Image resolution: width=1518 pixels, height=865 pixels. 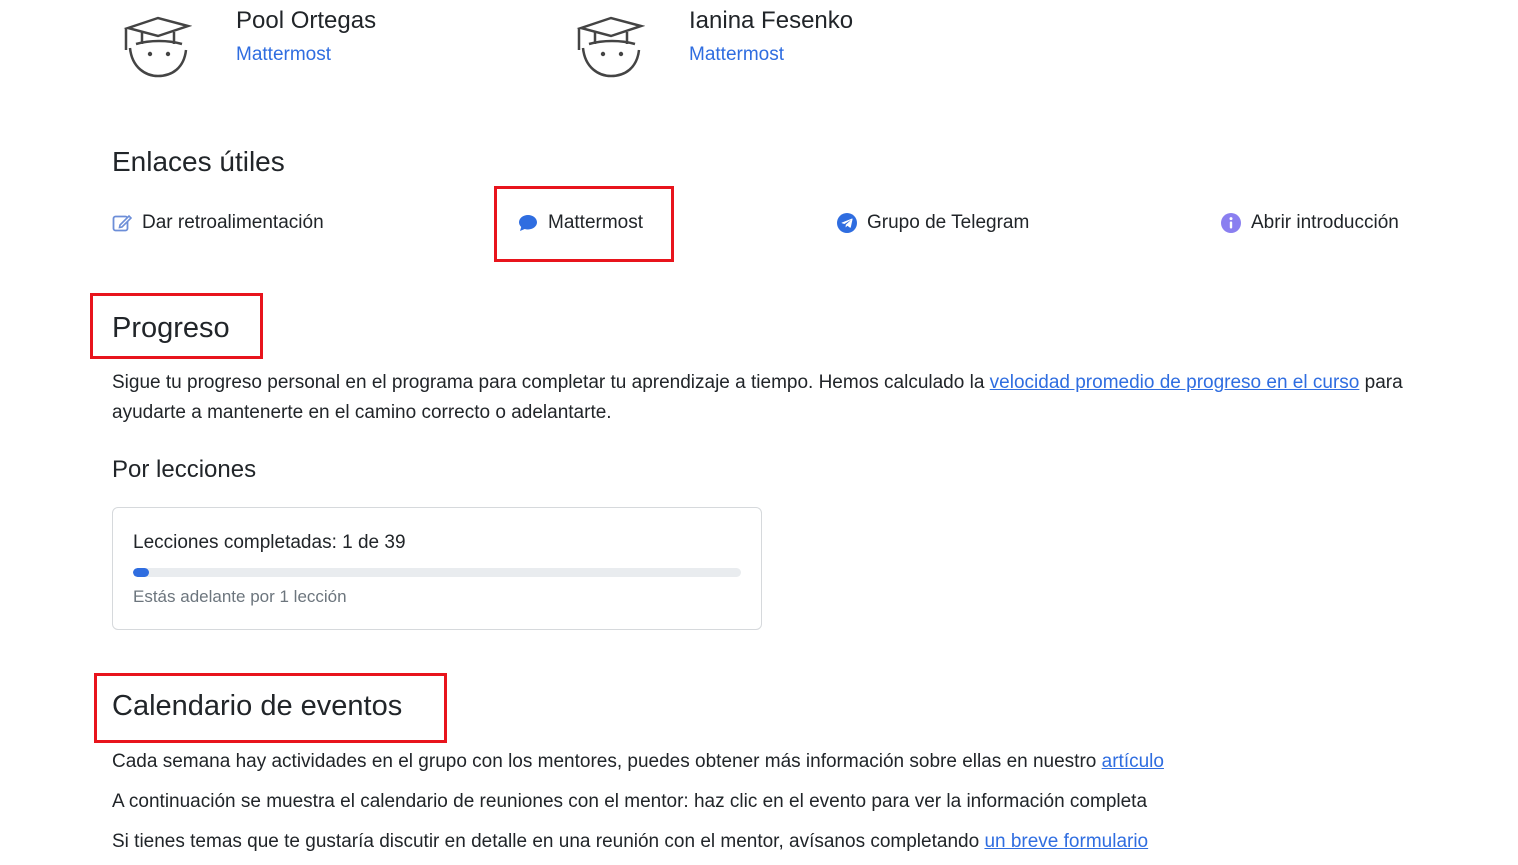 What do you see at coordinates (1231, 223) in the screenshot?
I see `info-icon` at bounding box center [1231, 223].